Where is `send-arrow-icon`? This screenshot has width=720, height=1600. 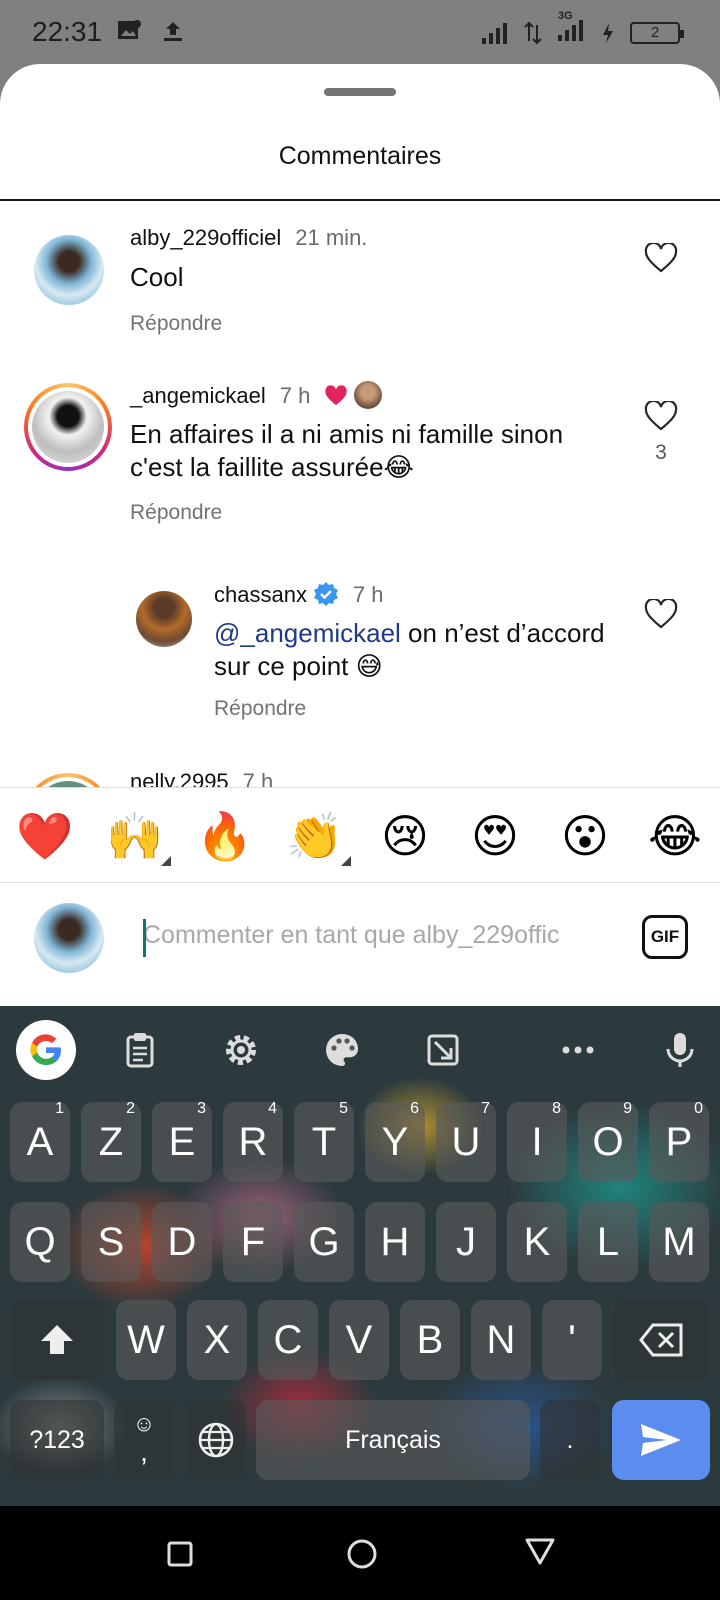
send-arrow-icon is located at coordinates (661, 1440).